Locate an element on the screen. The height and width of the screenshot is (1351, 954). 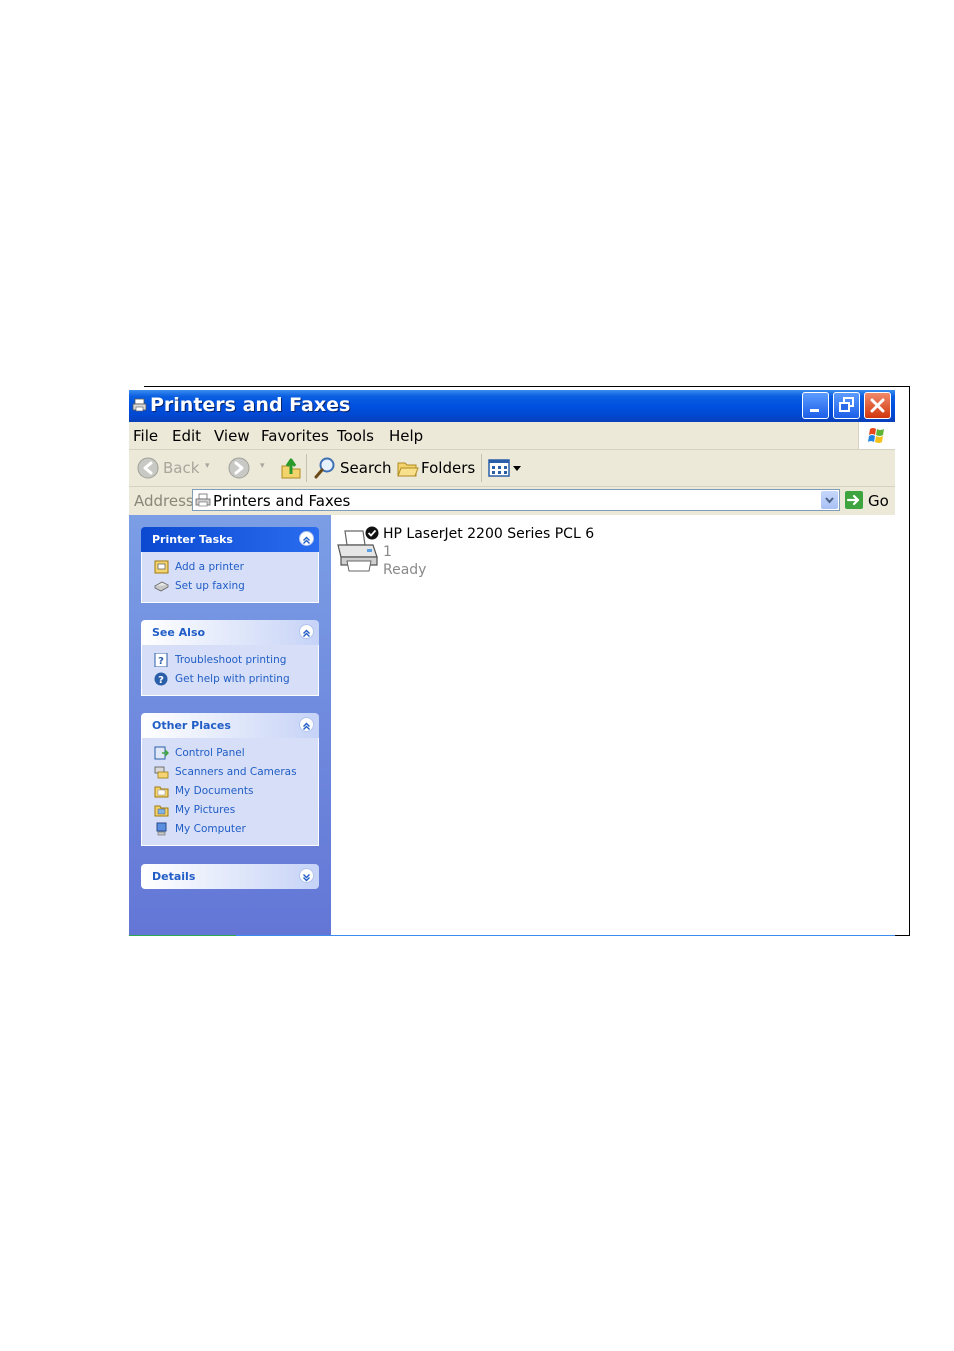
scanner-icon is located at coordinates (161, 772).